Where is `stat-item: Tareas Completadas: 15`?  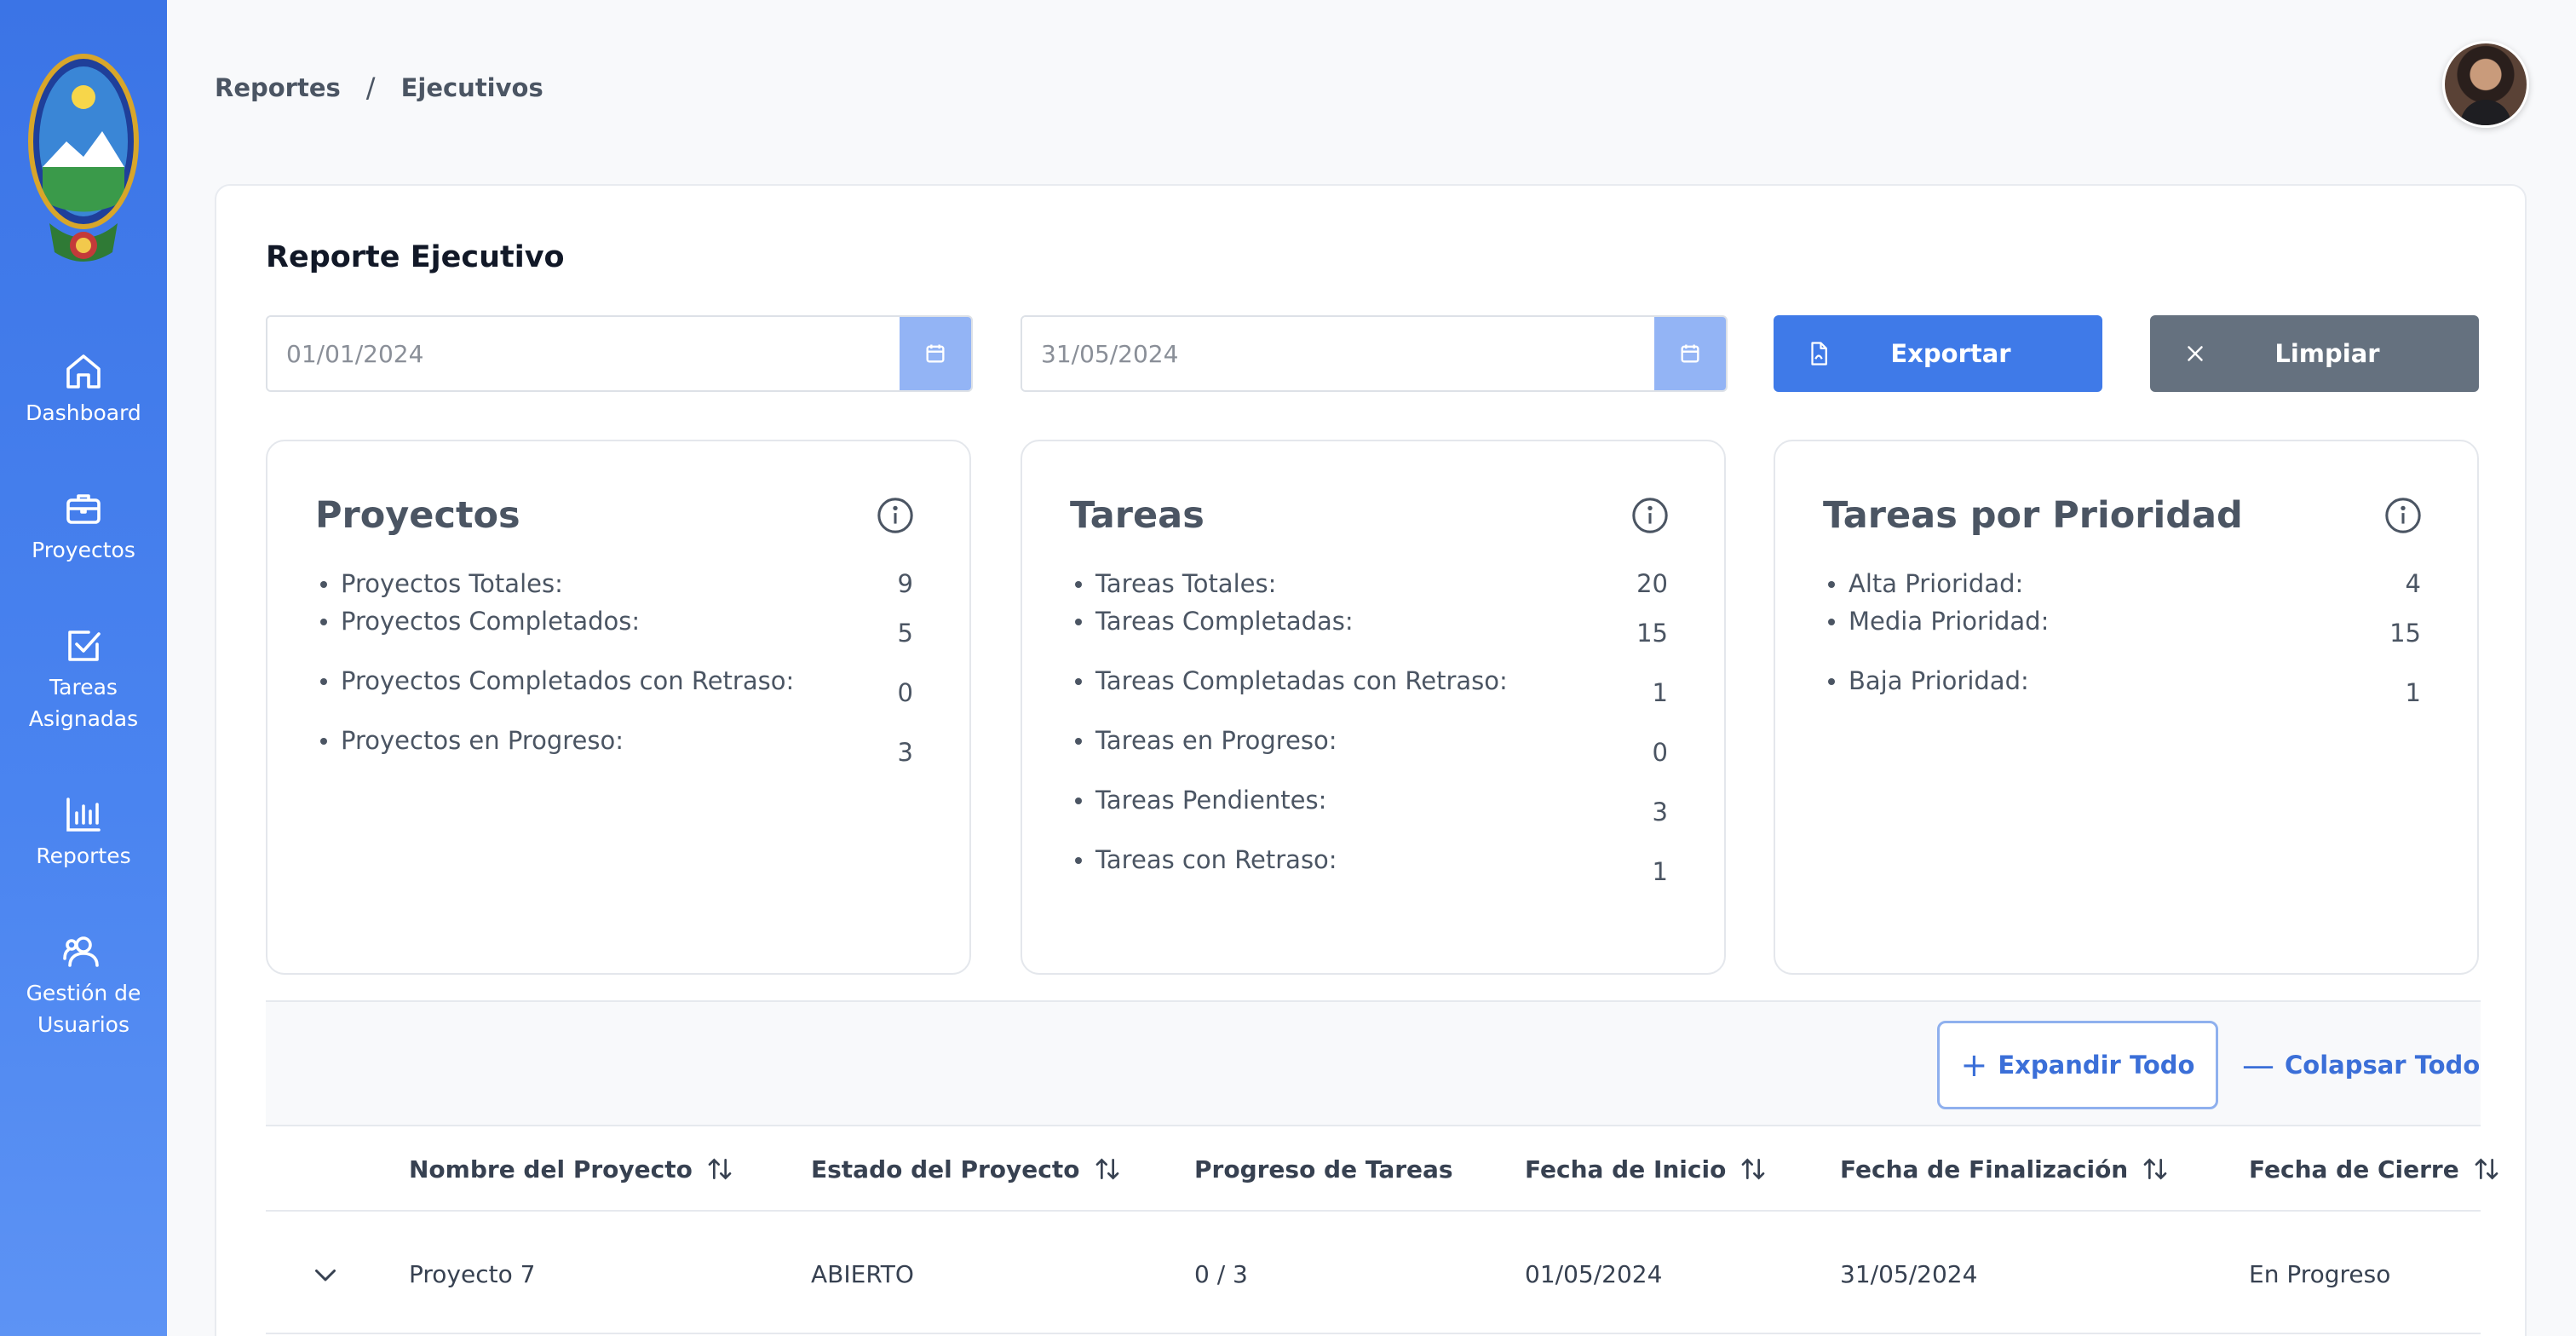
stat-item: Tareas Completadas: 15 is located at coordinates (1370, 636).